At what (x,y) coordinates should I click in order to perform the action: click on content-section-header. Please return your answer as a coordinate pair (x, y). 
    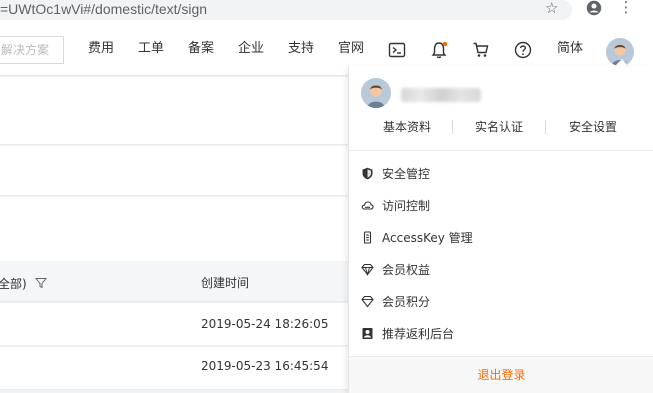
    Looking at the image, I should click on (174, 111).